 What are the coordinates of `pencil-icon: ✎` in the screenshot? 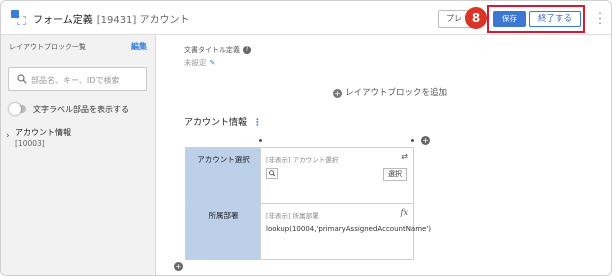 It's located at (213, 63).